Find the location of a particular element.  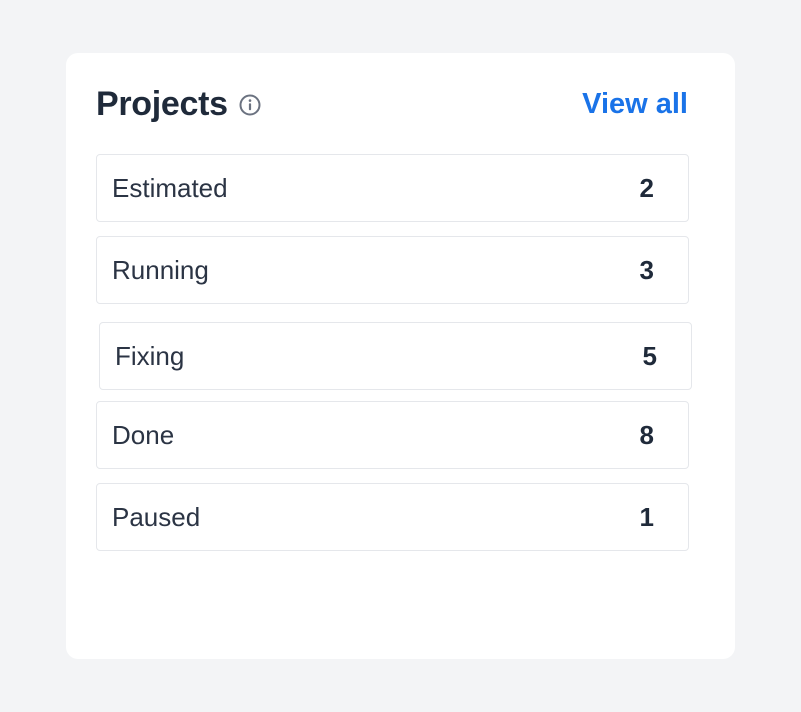

card-header: Projects View all is located at coordinates (392, 104).